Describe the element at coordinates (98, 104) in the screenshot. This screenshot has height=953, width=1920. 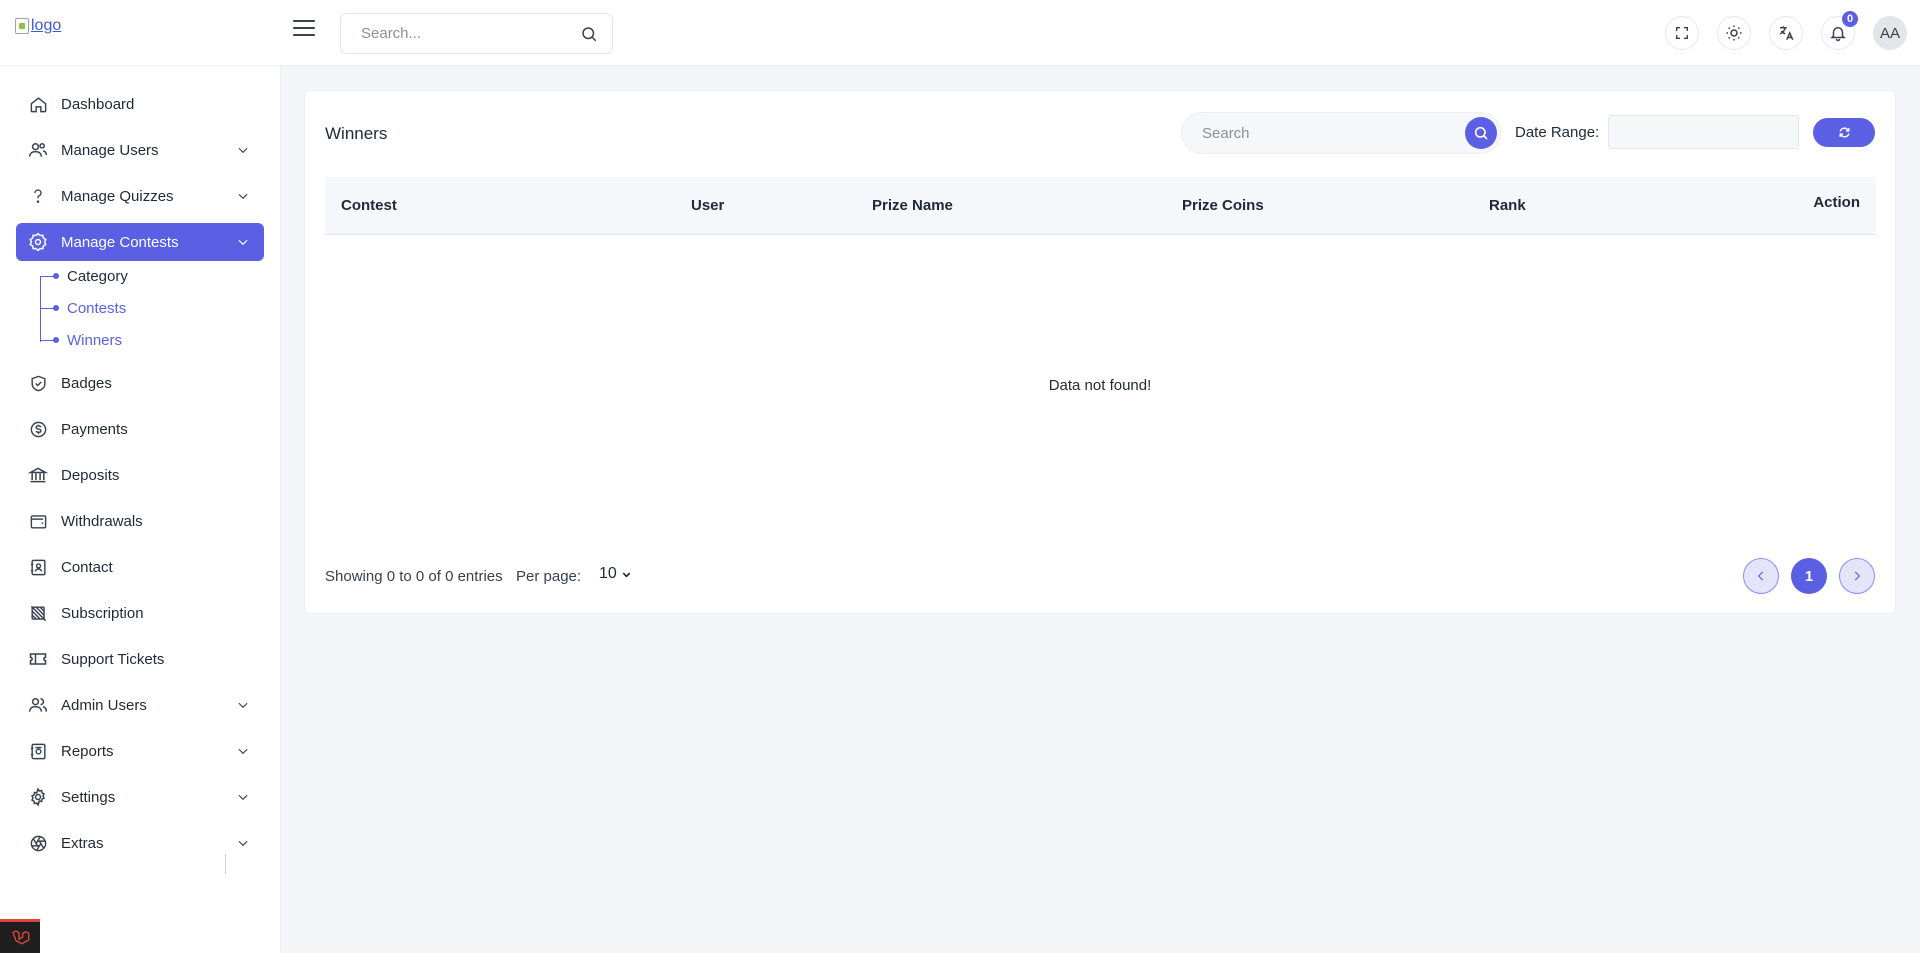
I see `sidebar-item-label: Dashboard` at that location.